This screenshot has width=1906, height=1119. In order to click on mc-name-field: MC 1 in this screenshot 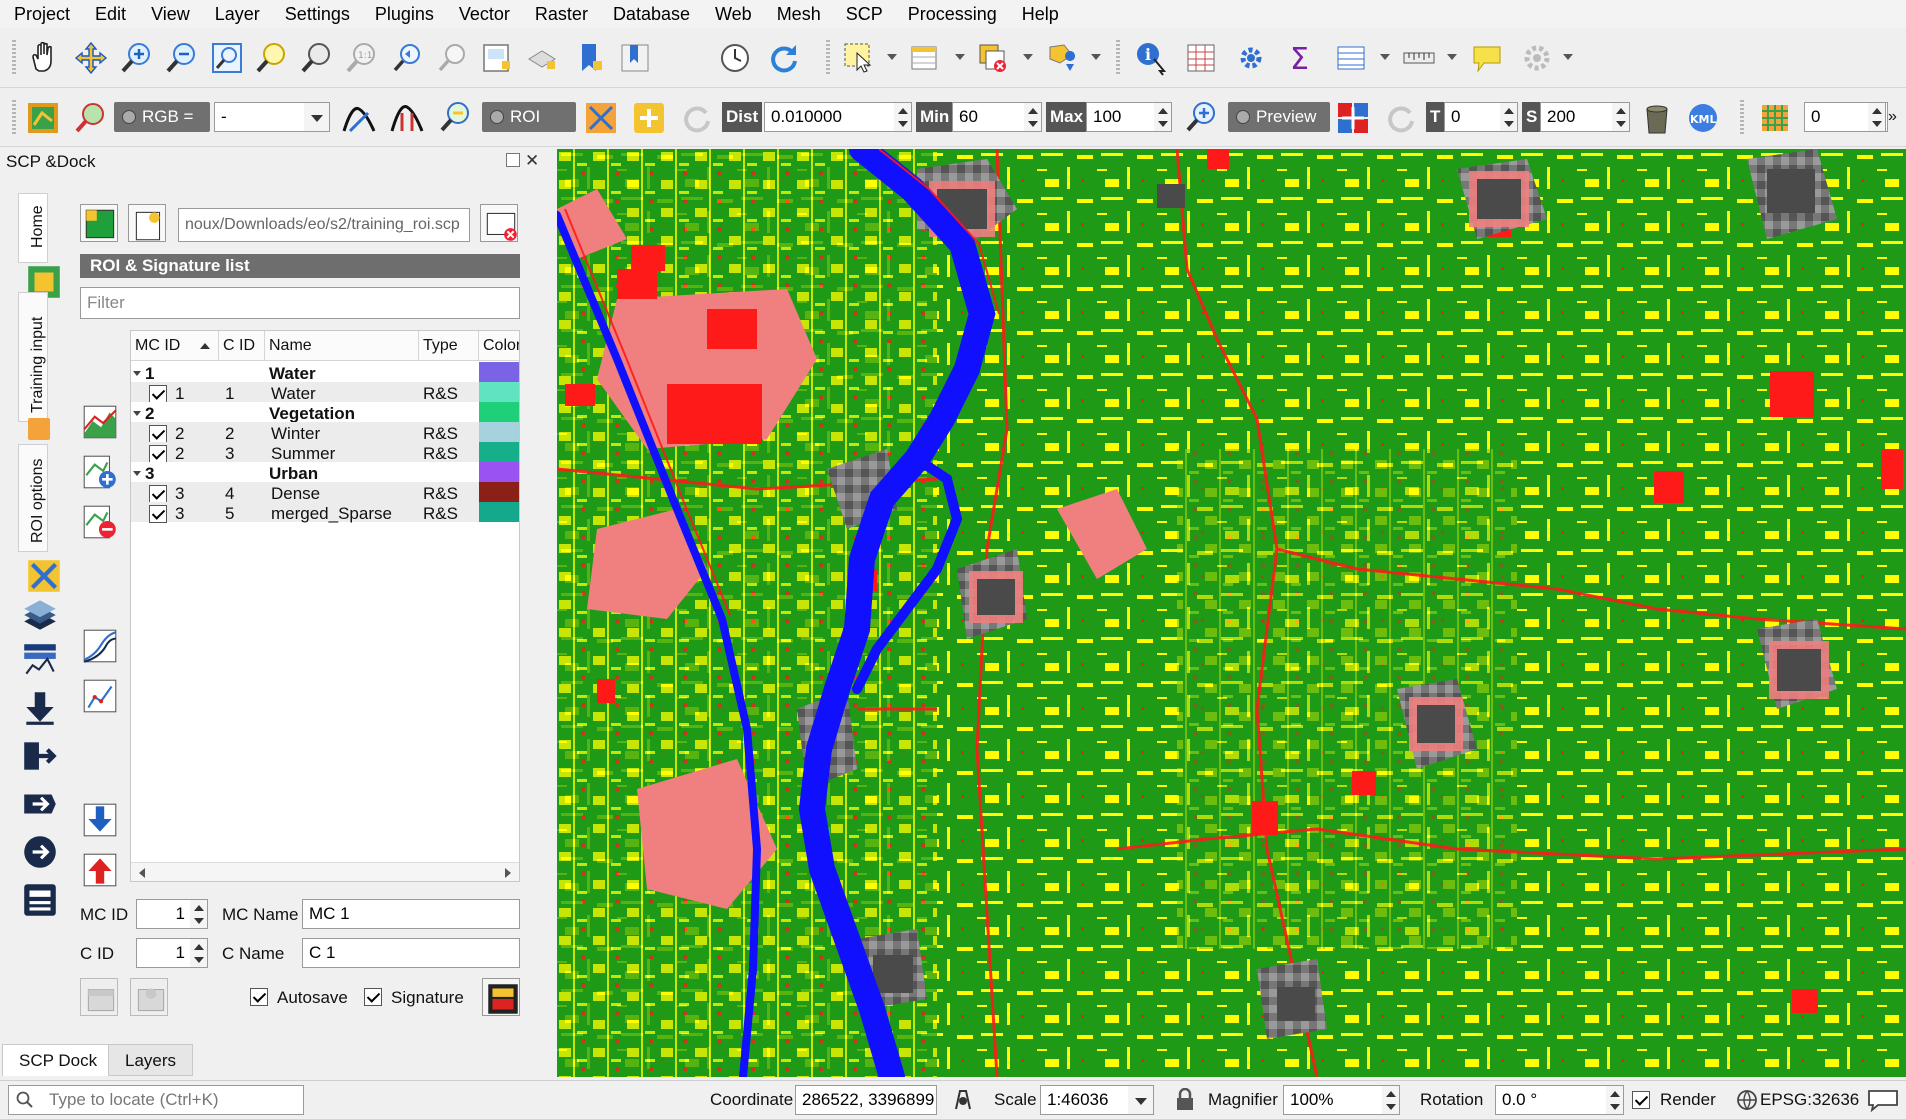, I will do `click(411, 914)`.